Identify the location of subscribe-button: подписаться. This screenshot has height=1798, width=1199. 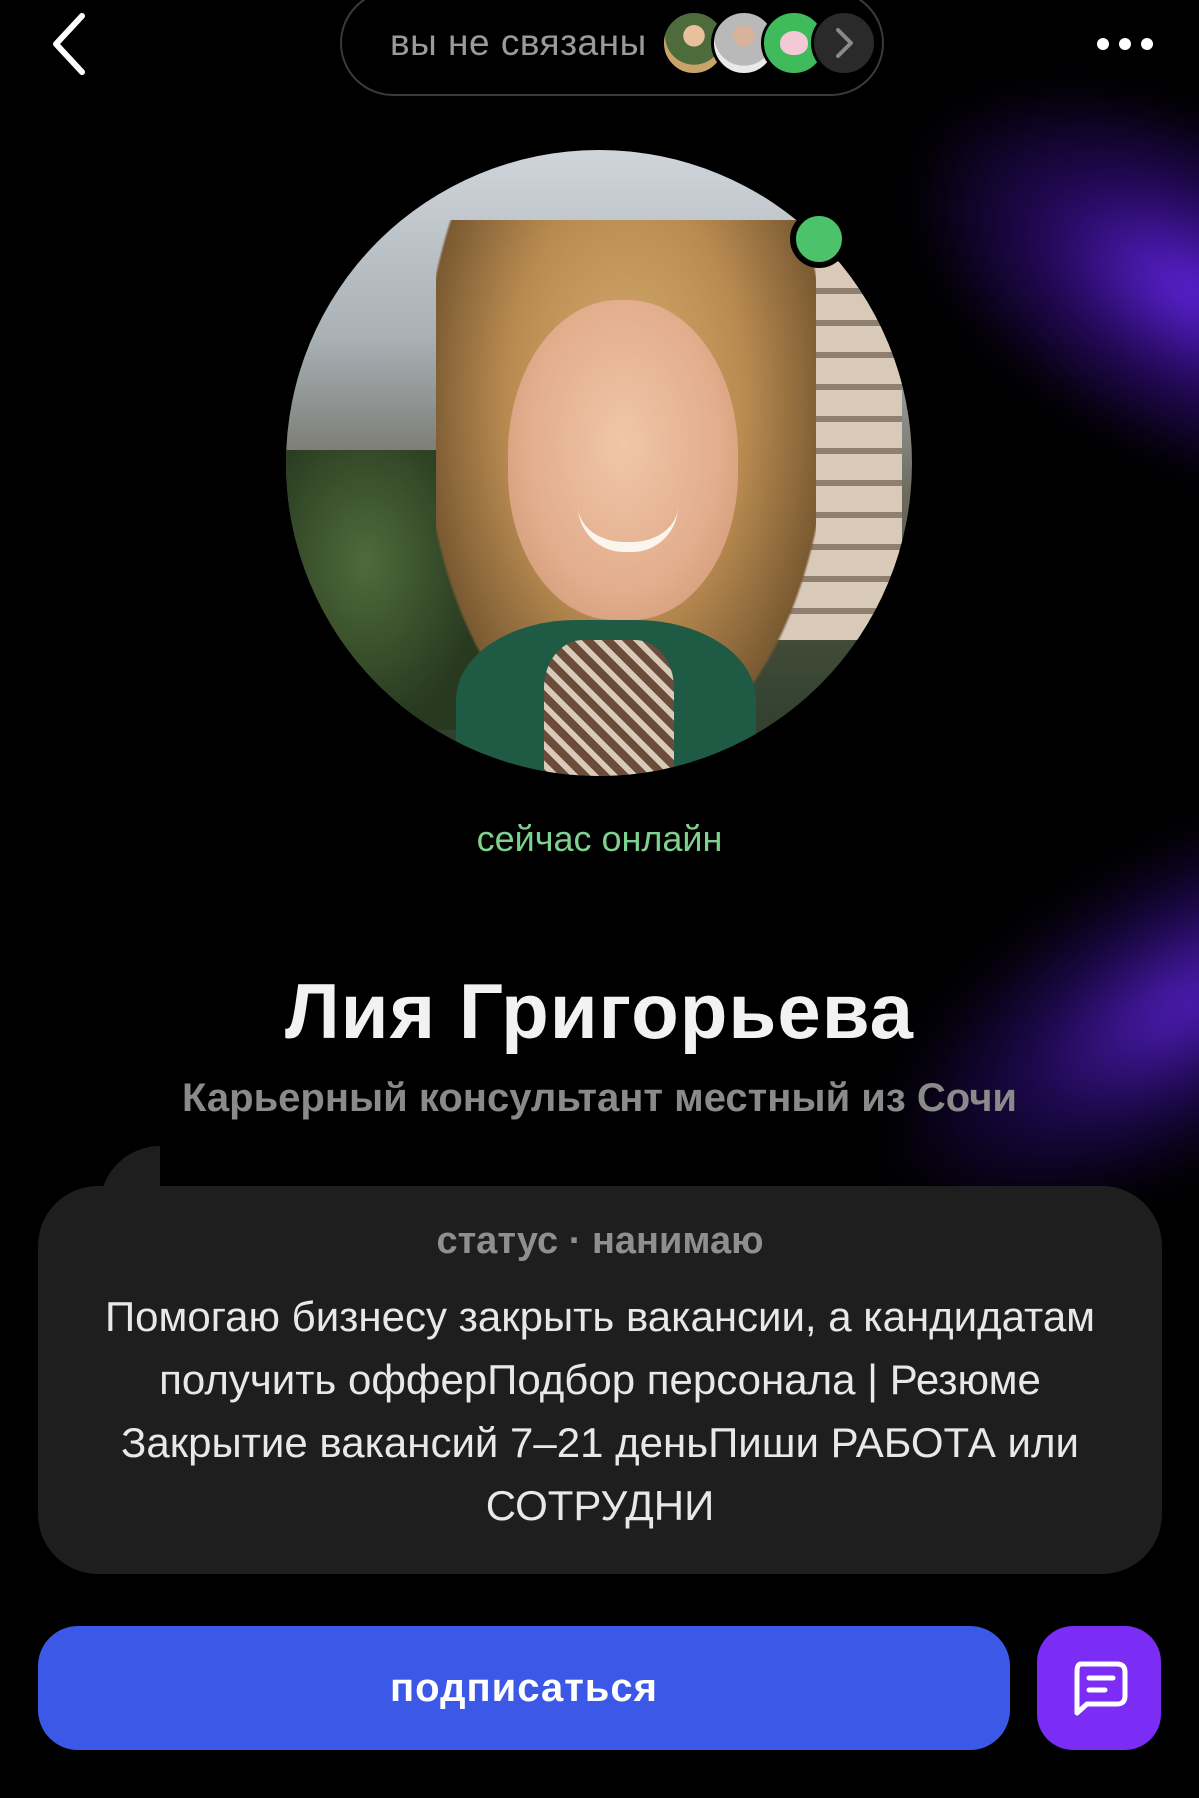
(524, 1688).